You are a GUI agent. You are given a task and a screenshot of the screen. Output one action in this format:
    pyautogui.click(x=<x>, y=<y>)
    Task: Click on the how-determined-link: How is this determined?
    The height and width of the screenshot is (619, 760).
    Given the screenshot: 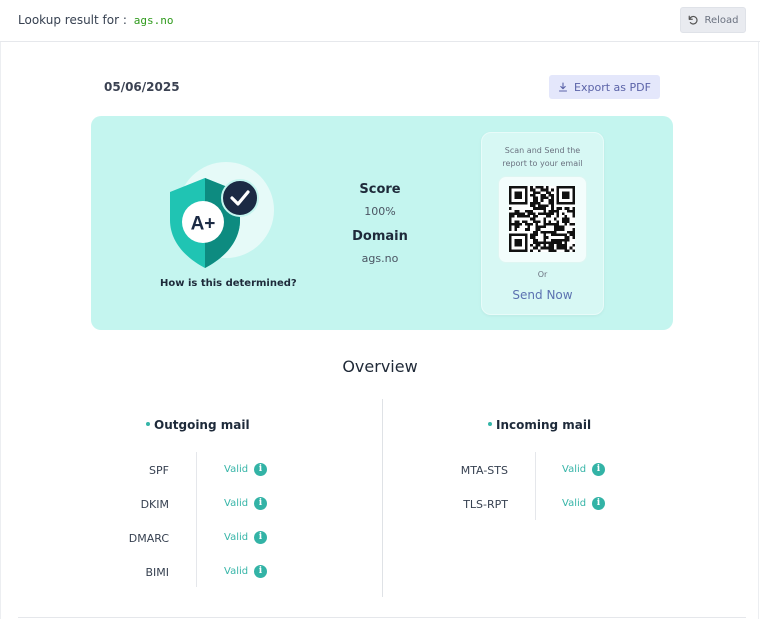 What is the action you would take?
    pyautogui.click(x=228, y=283)
    